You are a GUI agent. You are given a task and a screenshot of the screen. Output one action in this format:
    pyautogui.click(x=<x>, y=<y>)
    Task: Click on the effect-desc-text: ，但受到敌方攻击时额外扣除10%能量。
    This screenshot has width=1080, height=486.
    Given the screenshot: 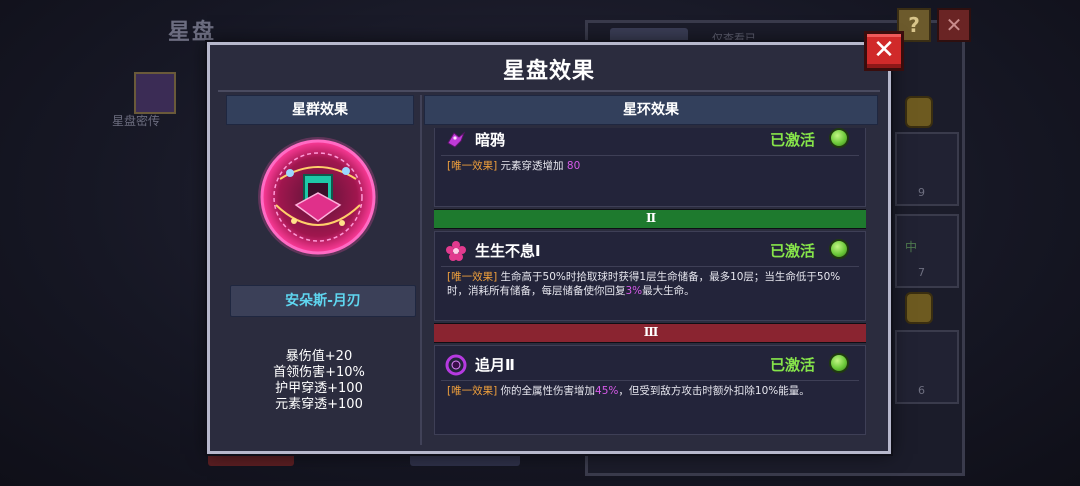 What is the action you would take?
    pyautogui.click(x=714, y=391)
    